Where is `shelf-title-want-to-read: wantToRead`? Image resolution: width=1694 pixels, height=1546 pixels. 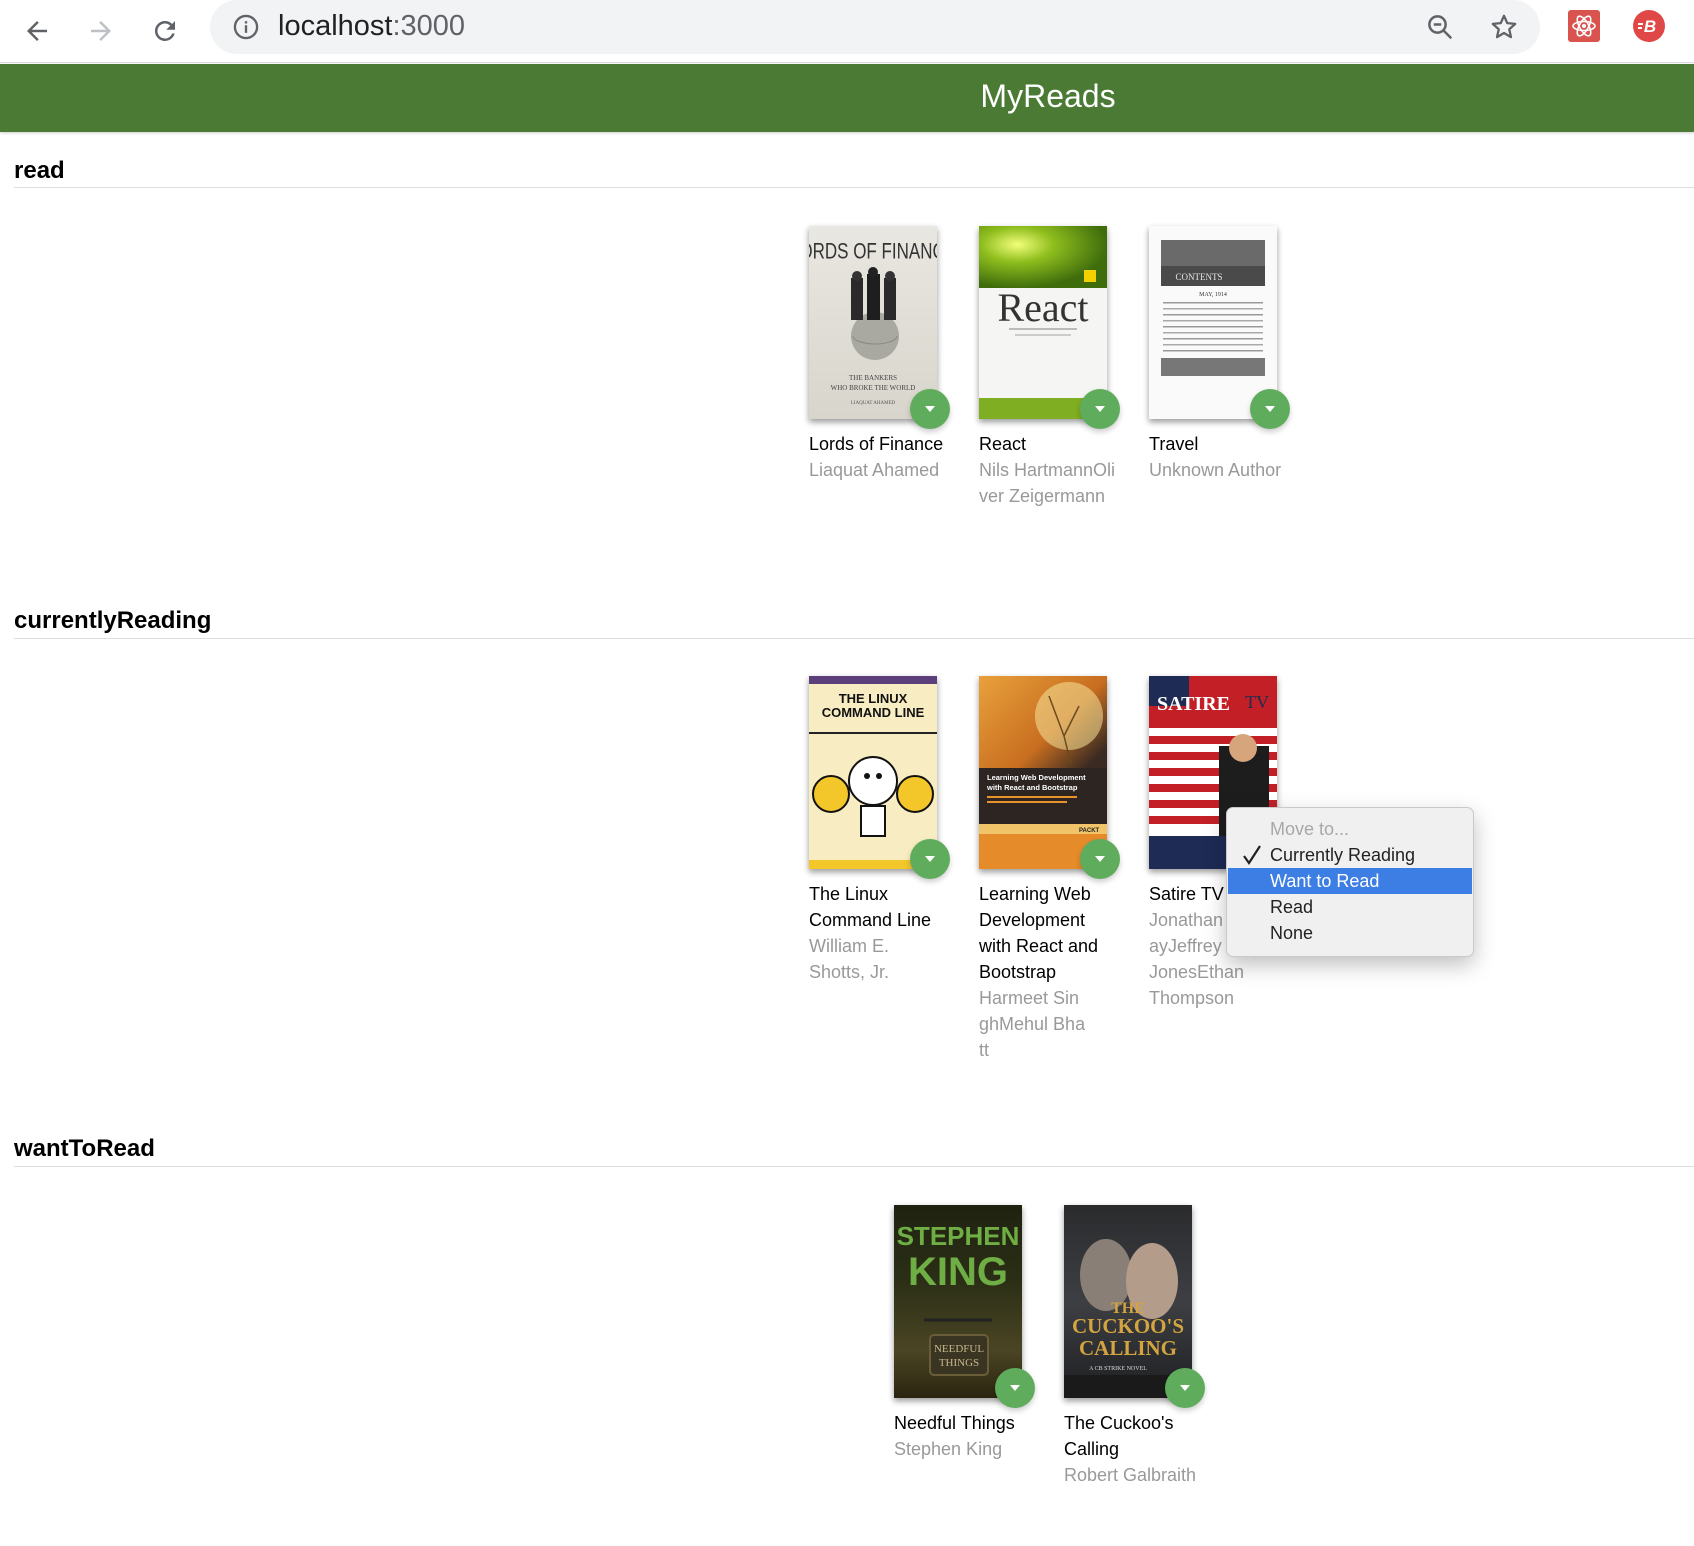 shelf-title-want-to-read: wantToRead is located at coordinates (84, 1148).